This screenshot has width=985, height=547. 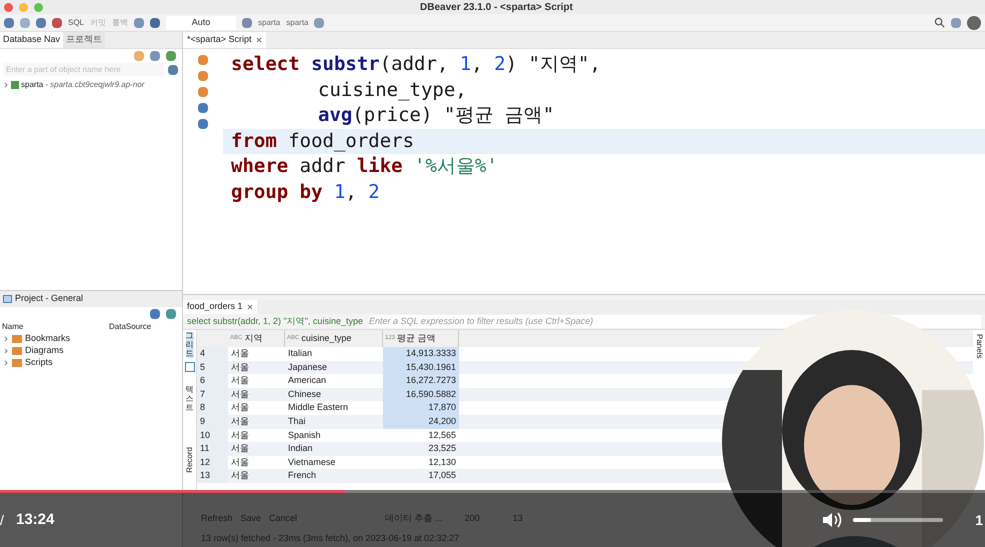 I want to click on code-line: select substr(addr, 1, 2) "지역",, so click(x=416, y=64).